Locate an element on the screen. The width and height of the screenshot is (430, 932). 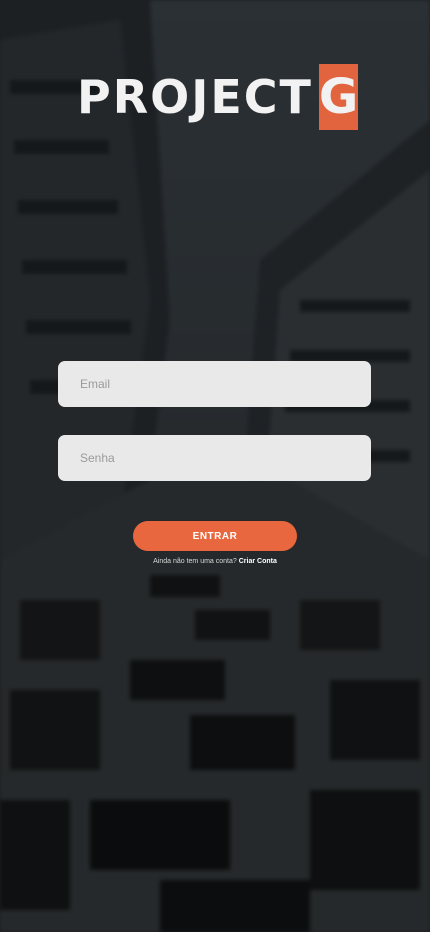
logo-wordmark: PROJECT is located at coordinates (195, 97).